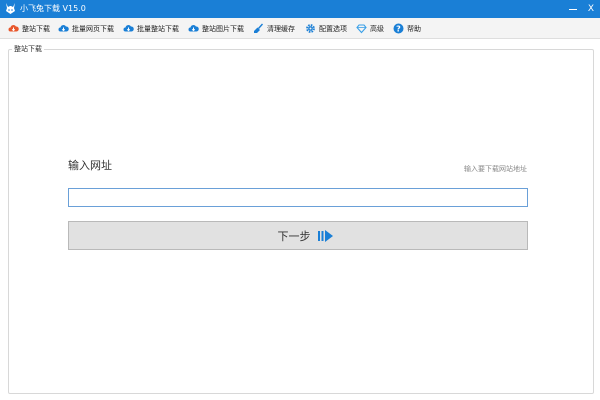 The width and height of the screenshot is (600, 400). What do you see at coordinates (259, 28) in the screenshot?
I see `broom-icon` at bounding box center [259, 28].